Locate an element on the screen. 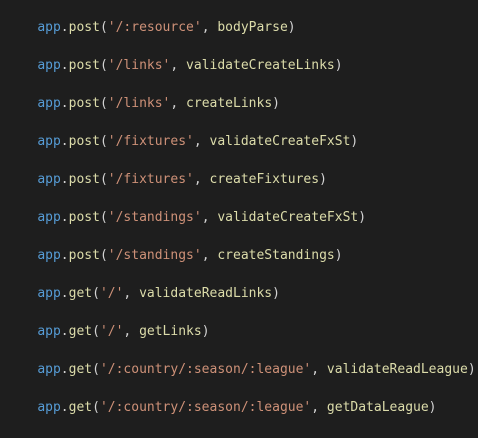 Image resolution: width=478 pixels, height=438 pixels. handler-token: bodyParse is located at coordinates (252, 27).